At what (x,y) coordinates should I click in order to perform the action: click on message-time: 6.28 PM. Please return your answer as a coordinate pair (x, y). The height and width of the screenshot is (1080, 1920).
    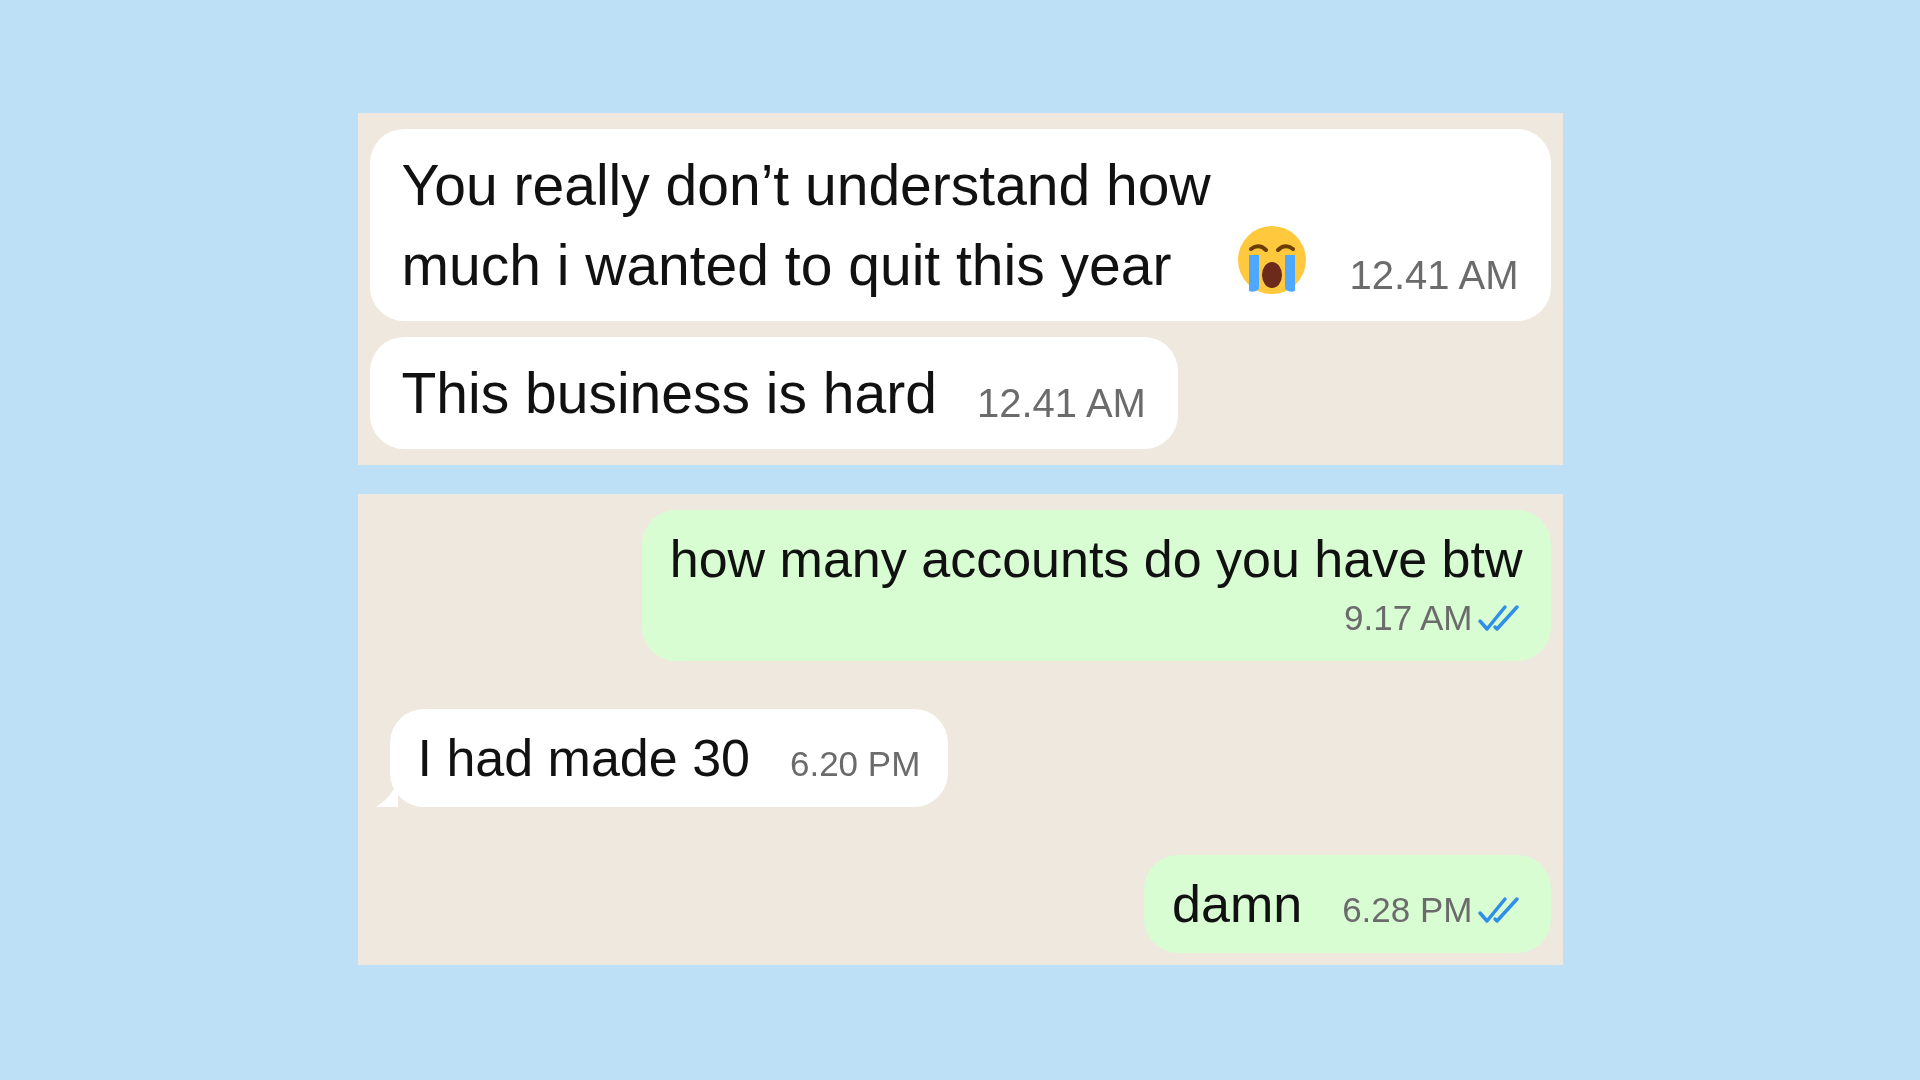
    Looking at the image, I should click on (1407, 910).